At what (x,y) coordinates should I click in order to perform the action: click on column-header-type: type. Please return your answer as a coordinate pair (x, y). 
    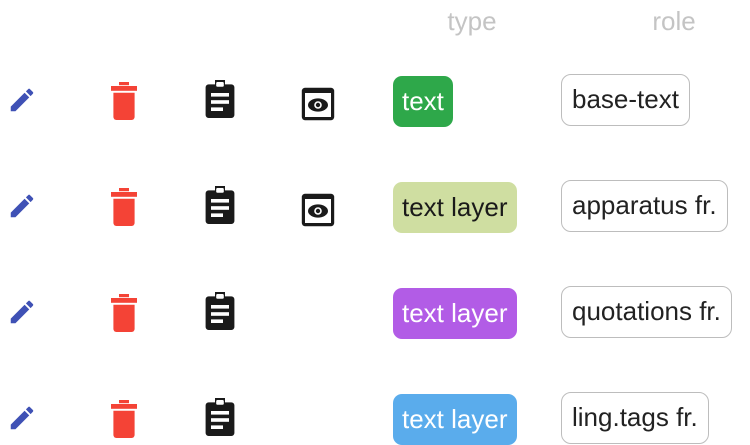
    Looking at the image, I should click on (472, 21).